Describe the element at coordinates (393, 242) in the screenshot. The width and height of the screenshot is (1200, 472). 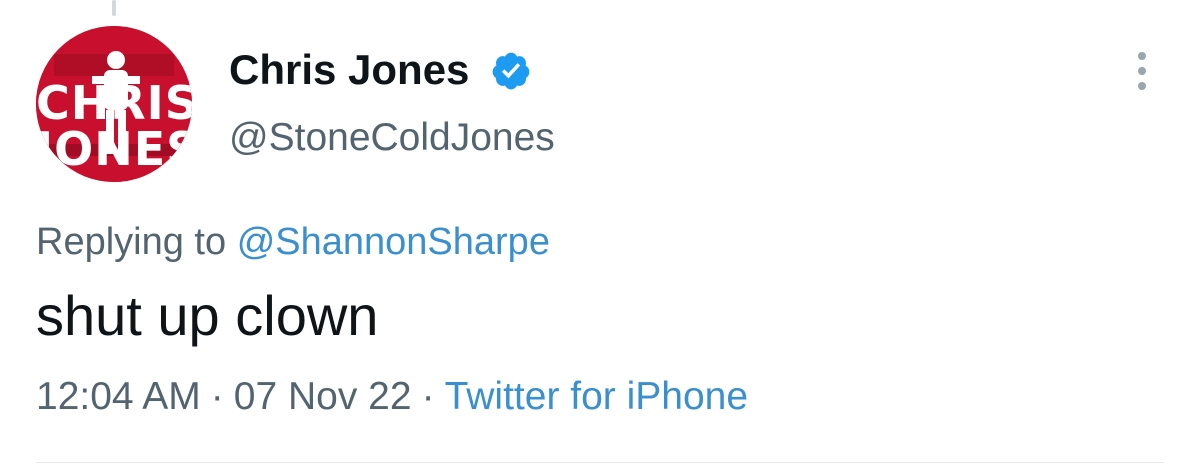
I see `replying-to-handle-link: @ShannonSharpe` at that location.